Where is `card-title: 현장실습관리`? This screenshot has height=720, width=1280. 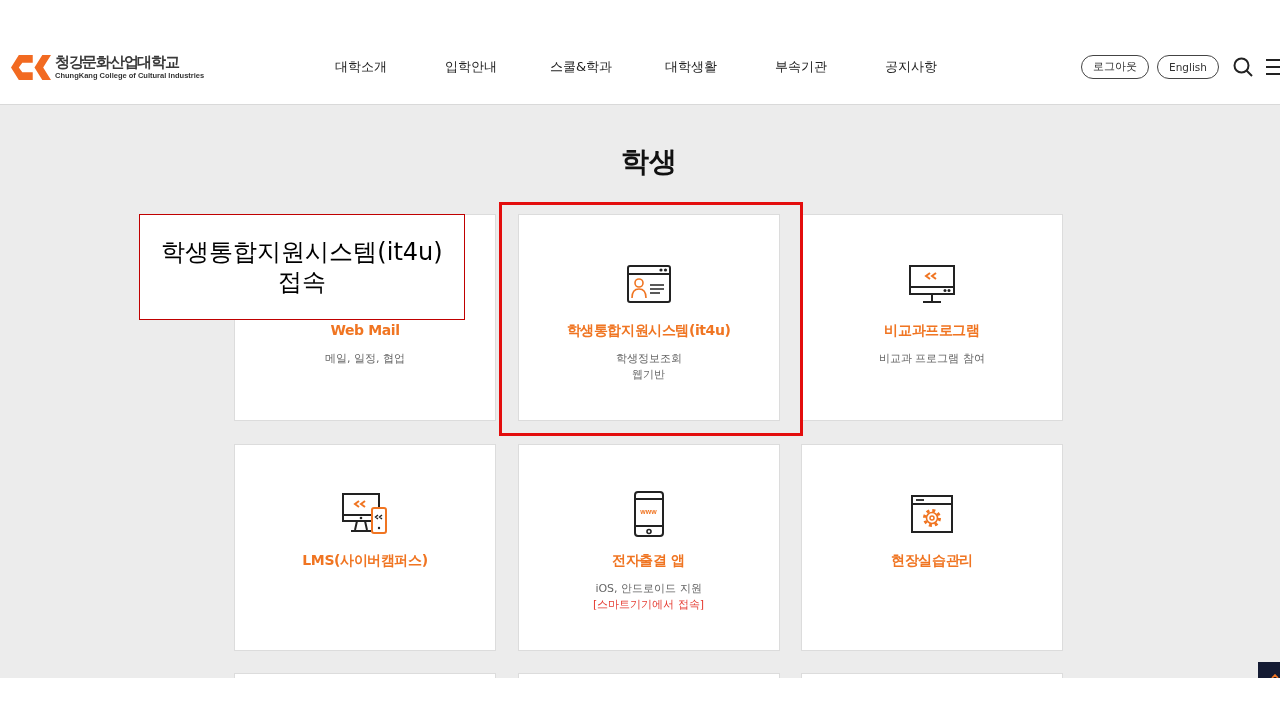
card-title: 현장실습관리 is located at coordinates (932, 560).